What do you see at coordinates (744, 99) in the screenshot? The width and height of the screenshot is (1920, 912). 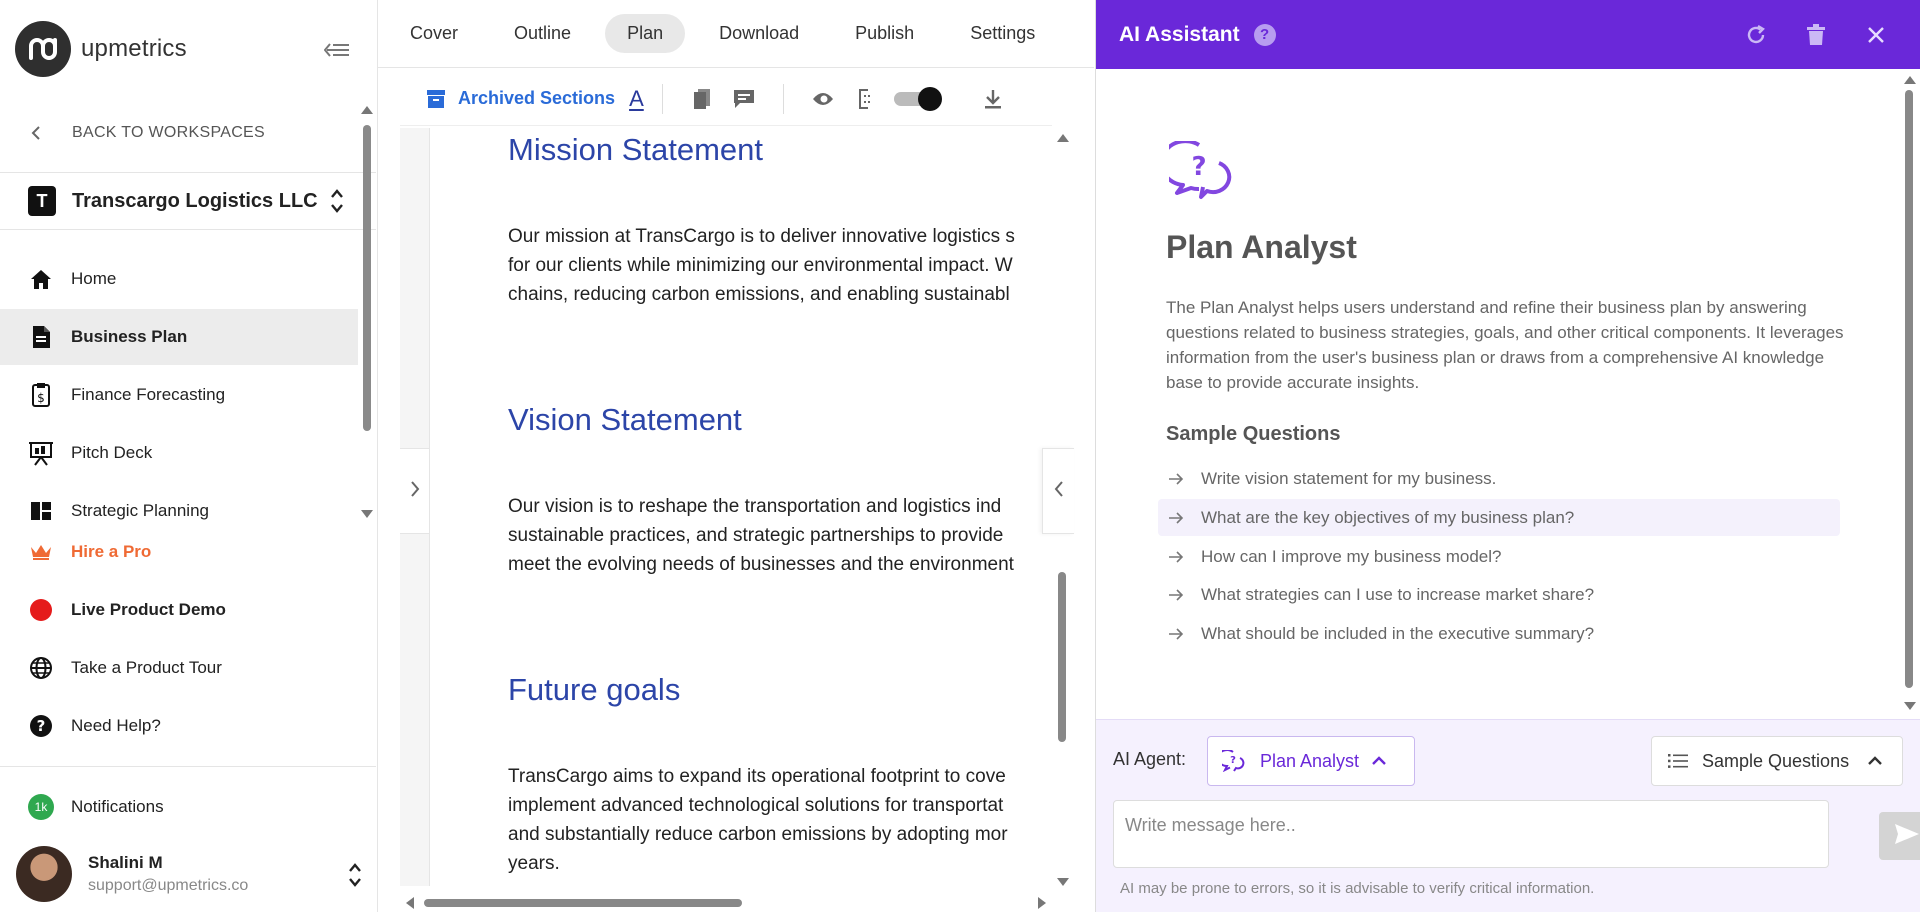 I see `comment-icon` at bounding box center [744, 99].